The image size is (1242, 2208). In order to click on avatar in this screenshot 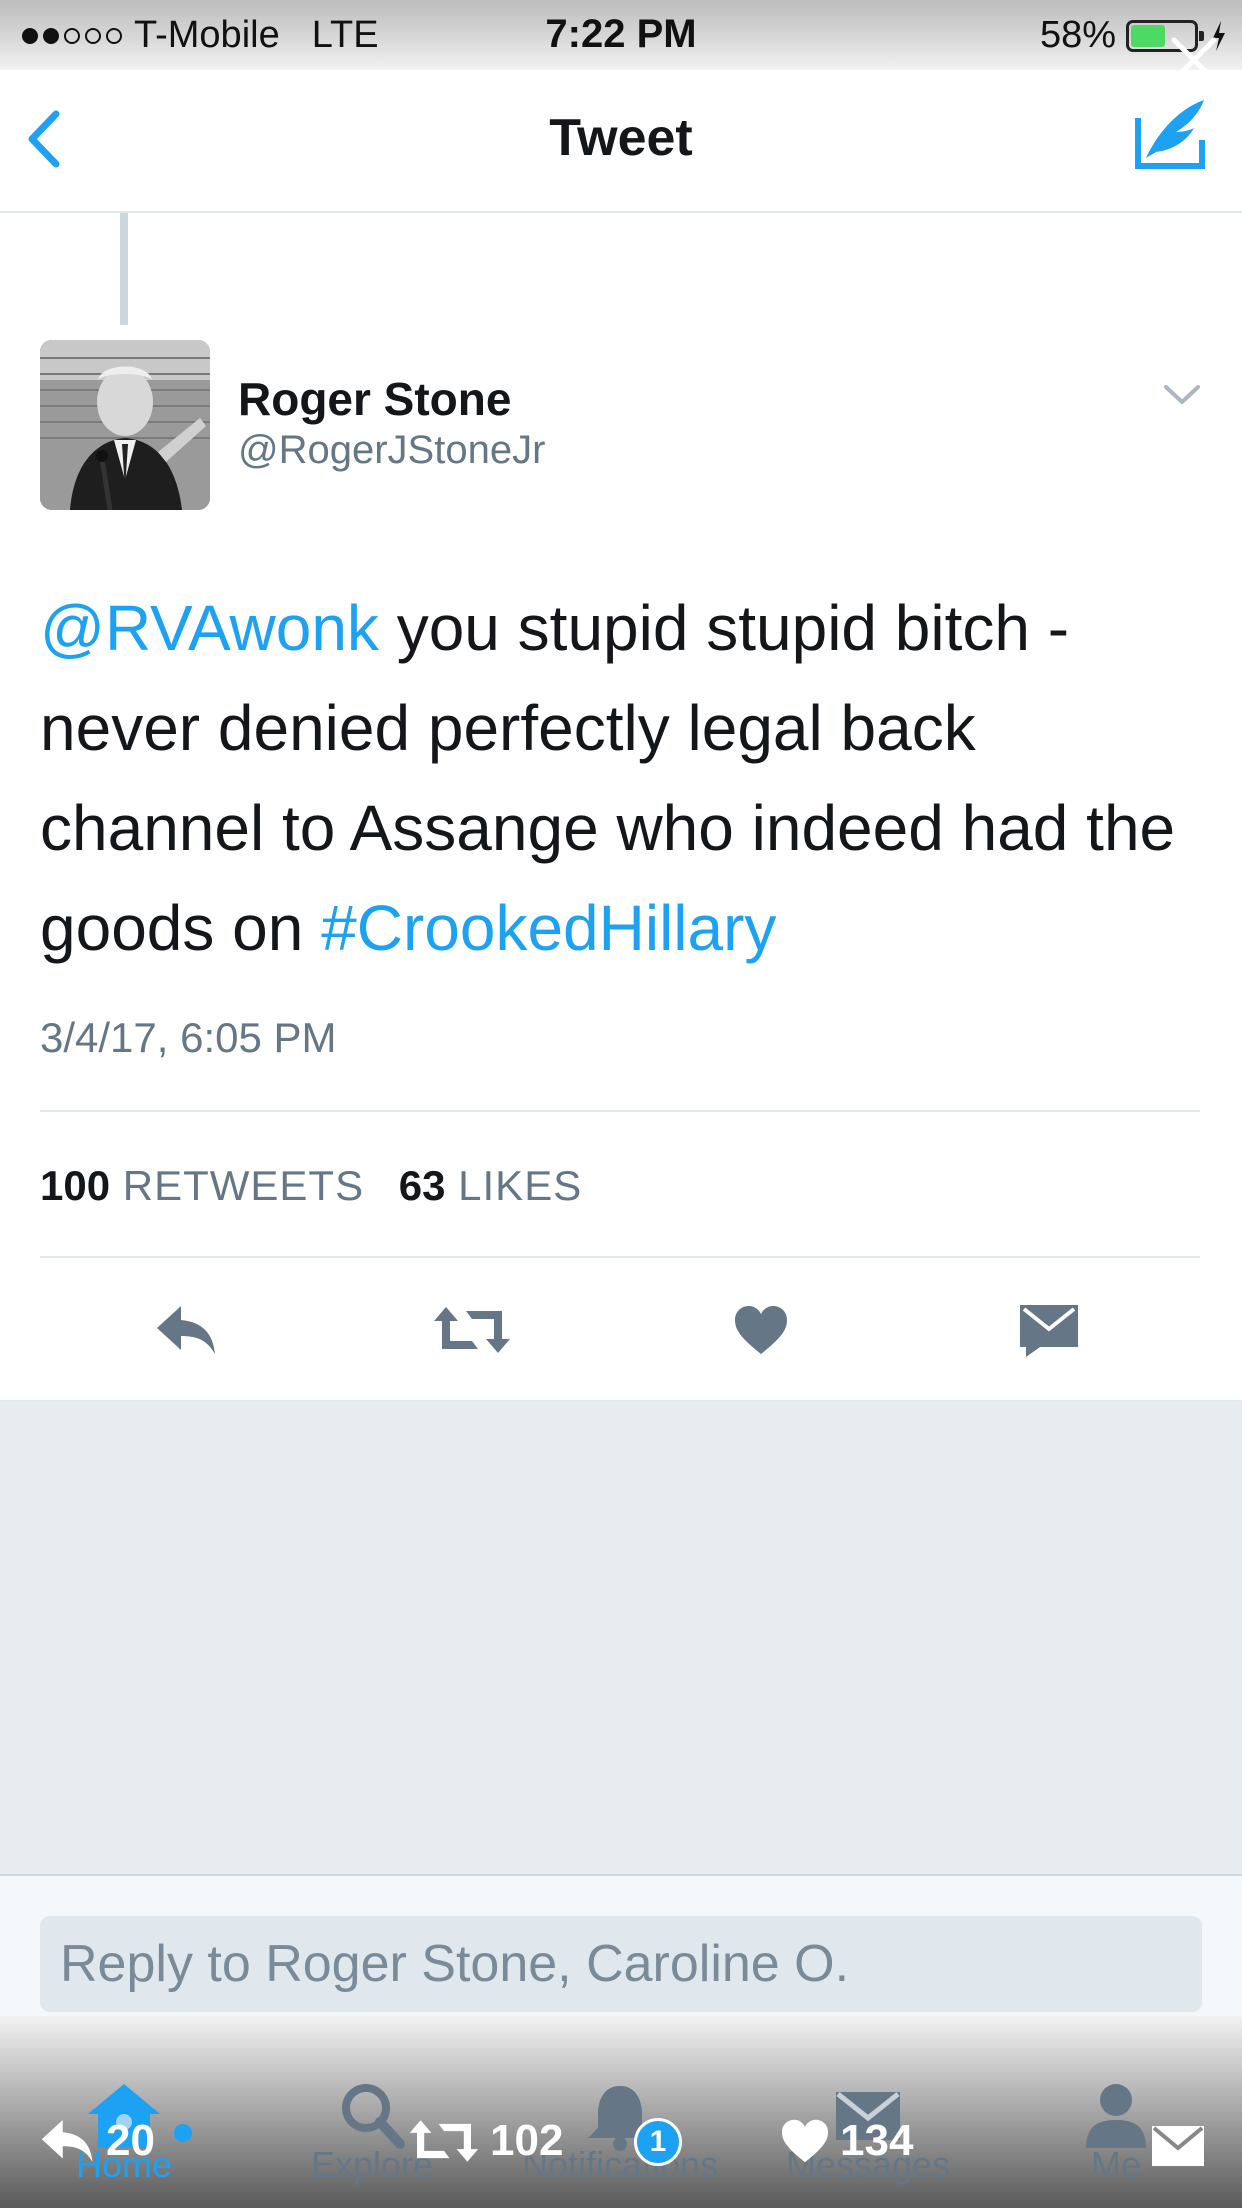, I will do `click(125, 425)`.